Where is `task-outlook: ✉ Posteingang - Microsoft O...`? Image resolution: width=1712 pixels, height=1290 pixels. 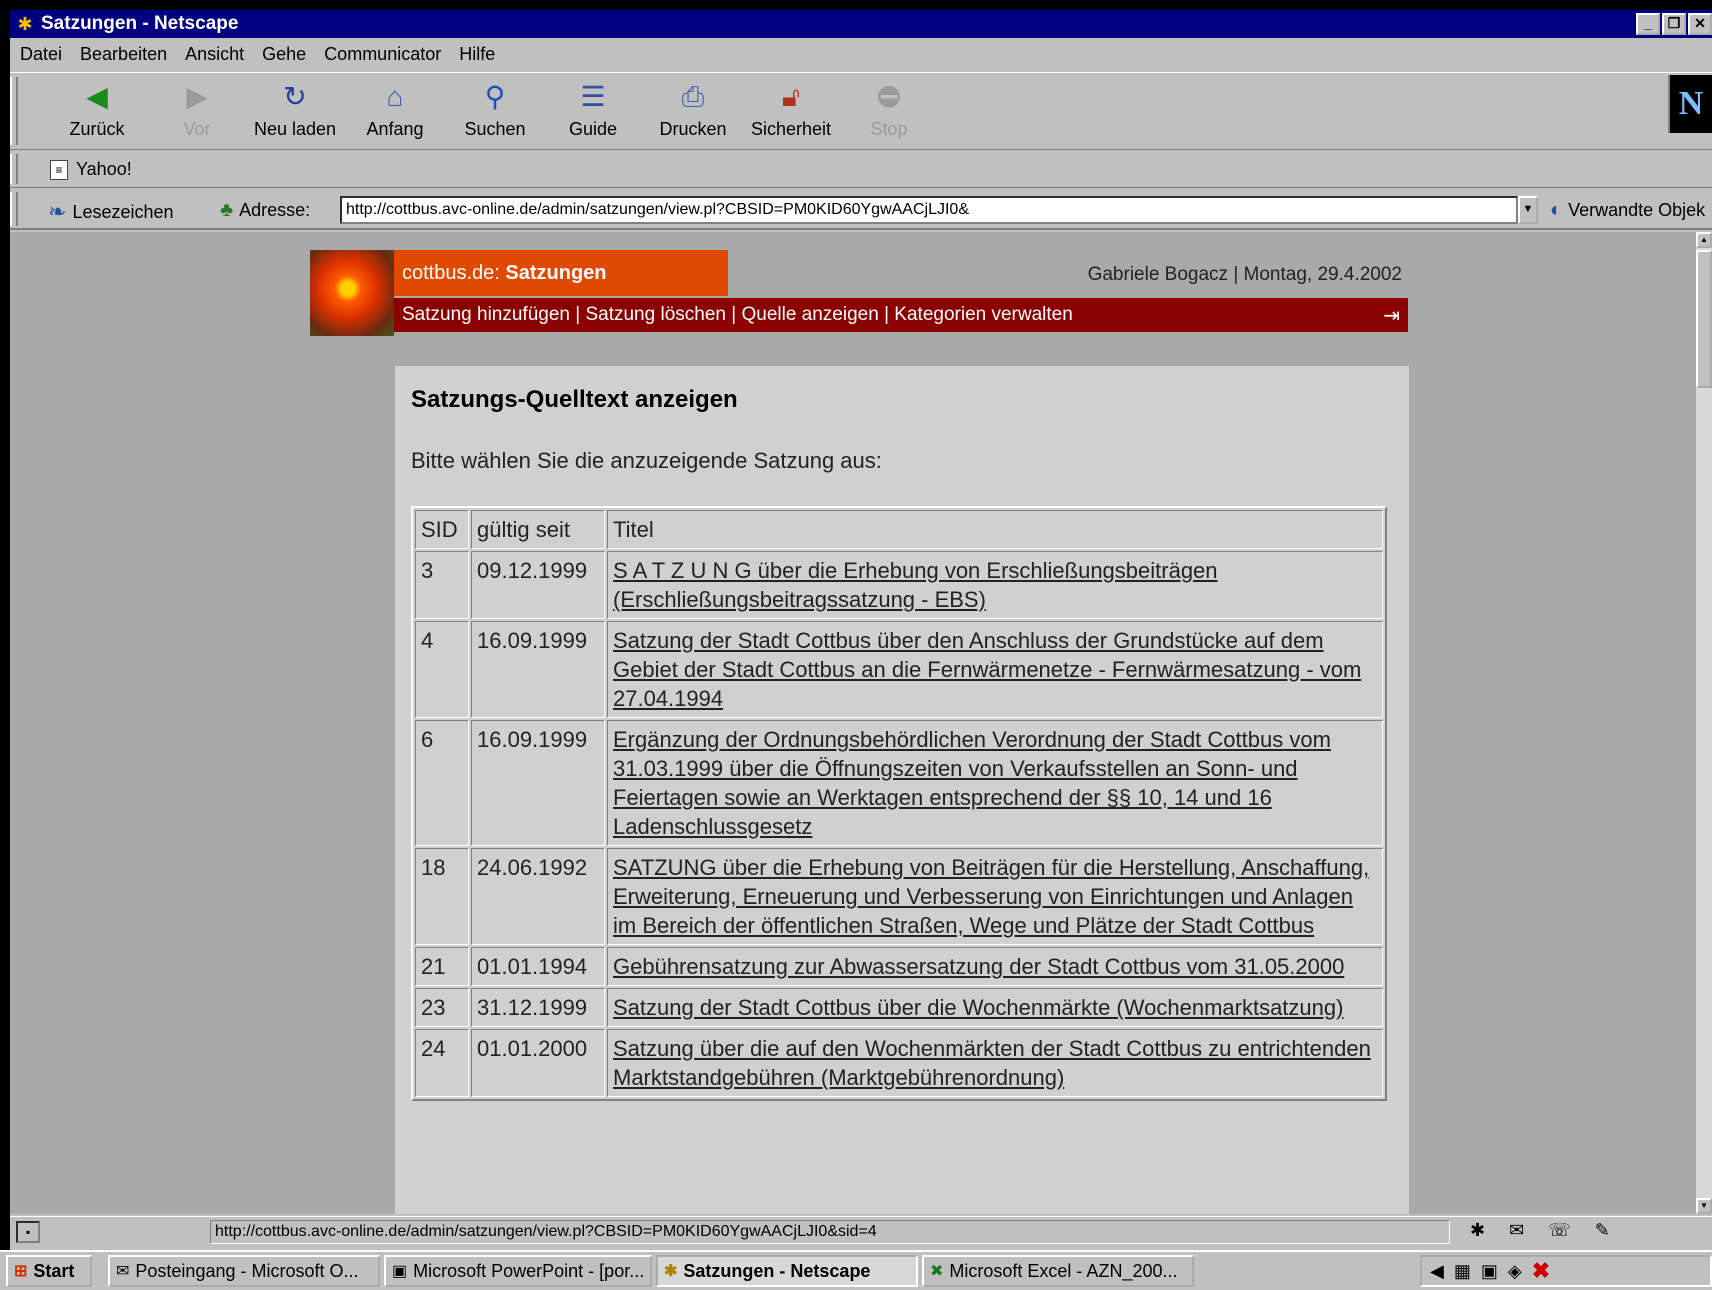 task-outlook: ✉ Posteingang - Microsoft O... is located at coordinates (244, 1271).